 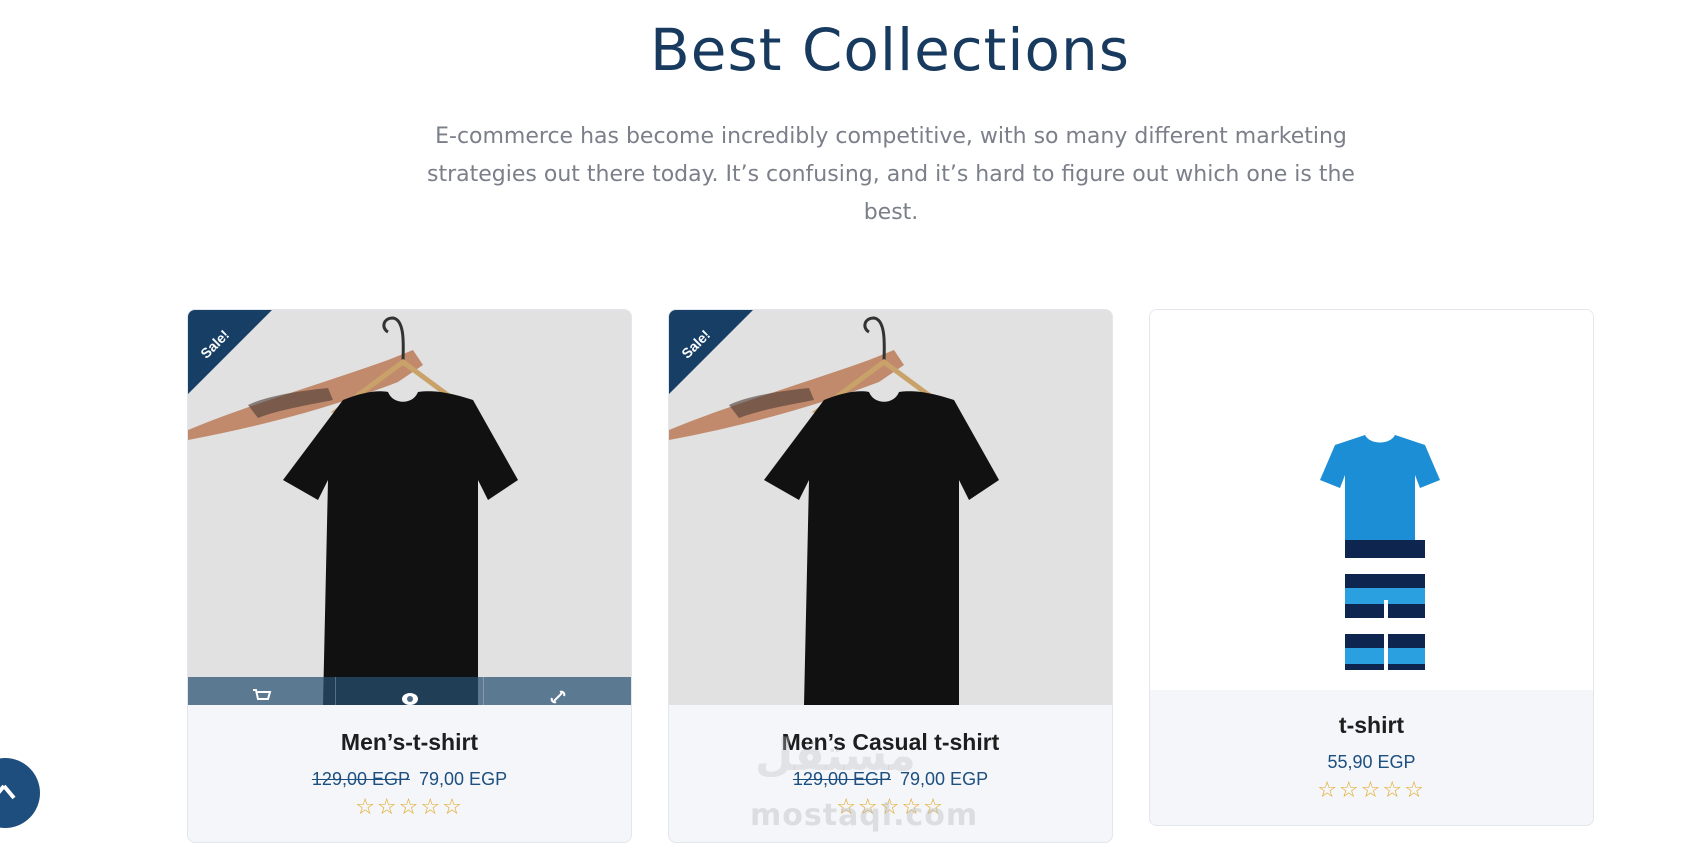 I want to click on watermark-latin: mostaql.com, so click(x=864, y=815).